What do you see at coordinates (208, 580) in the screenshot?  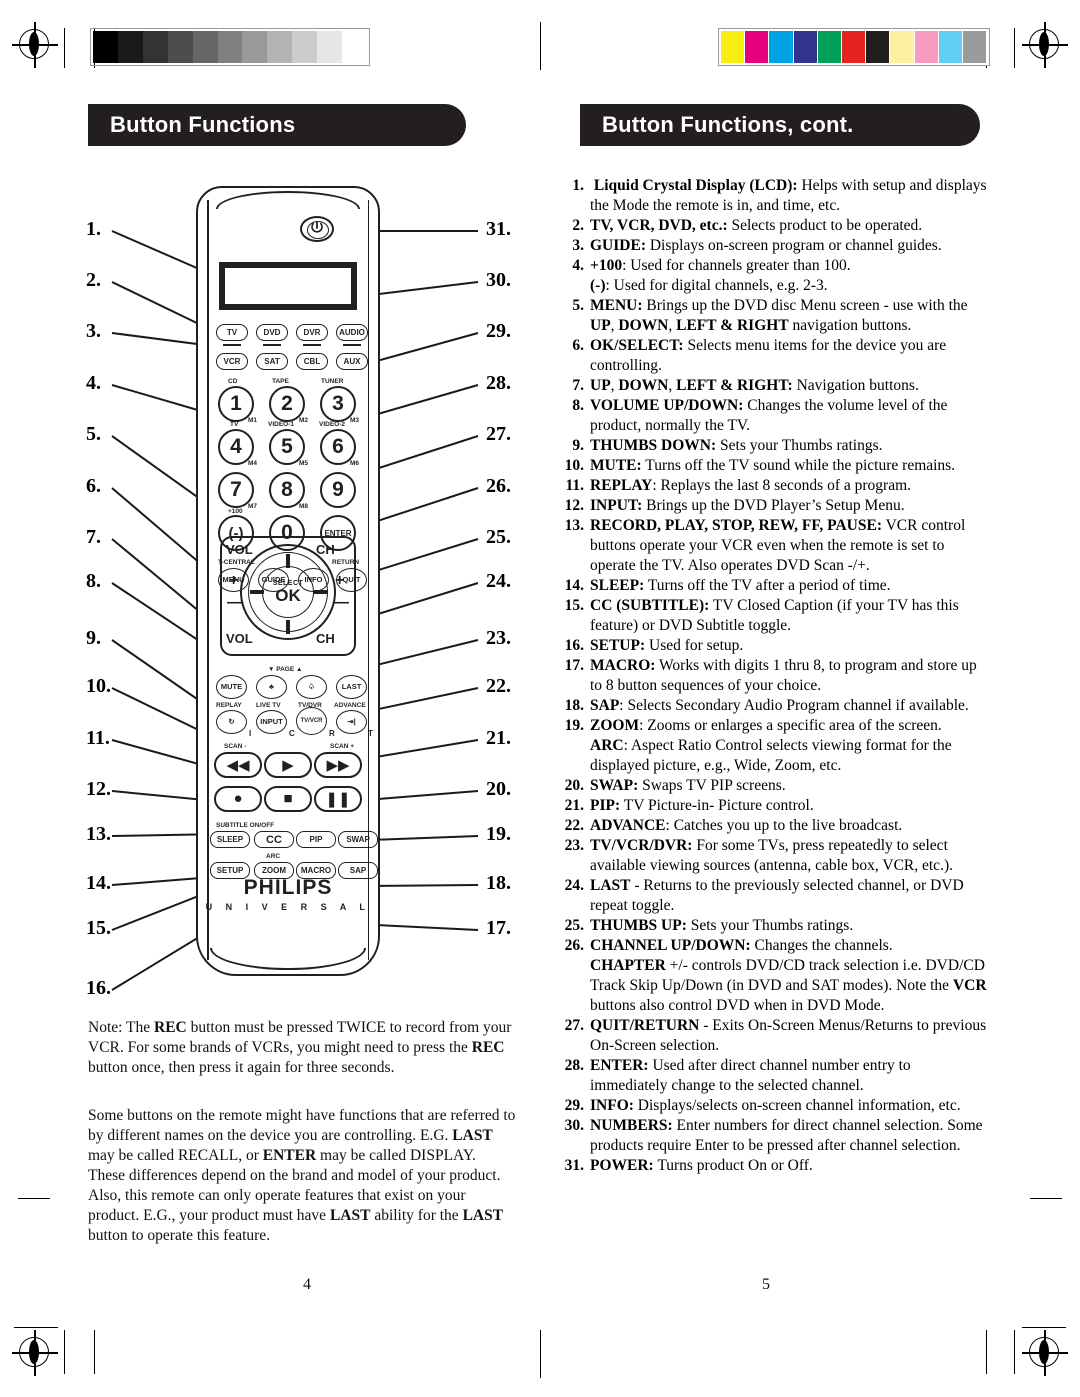 I see `remote-inner-line-left` at bounding box center [208, 580].